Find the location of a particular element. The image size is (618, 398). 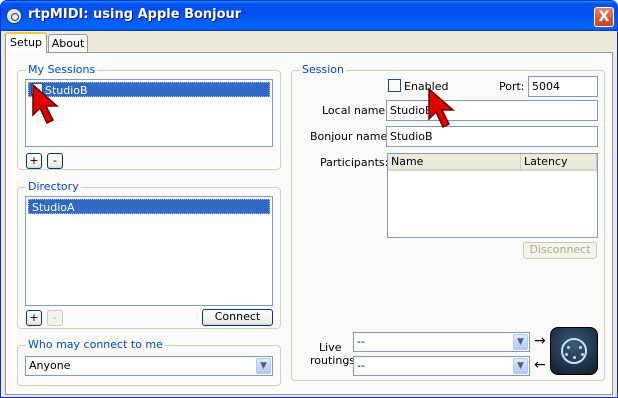

close-button: X is located at coordinates (604, 17).